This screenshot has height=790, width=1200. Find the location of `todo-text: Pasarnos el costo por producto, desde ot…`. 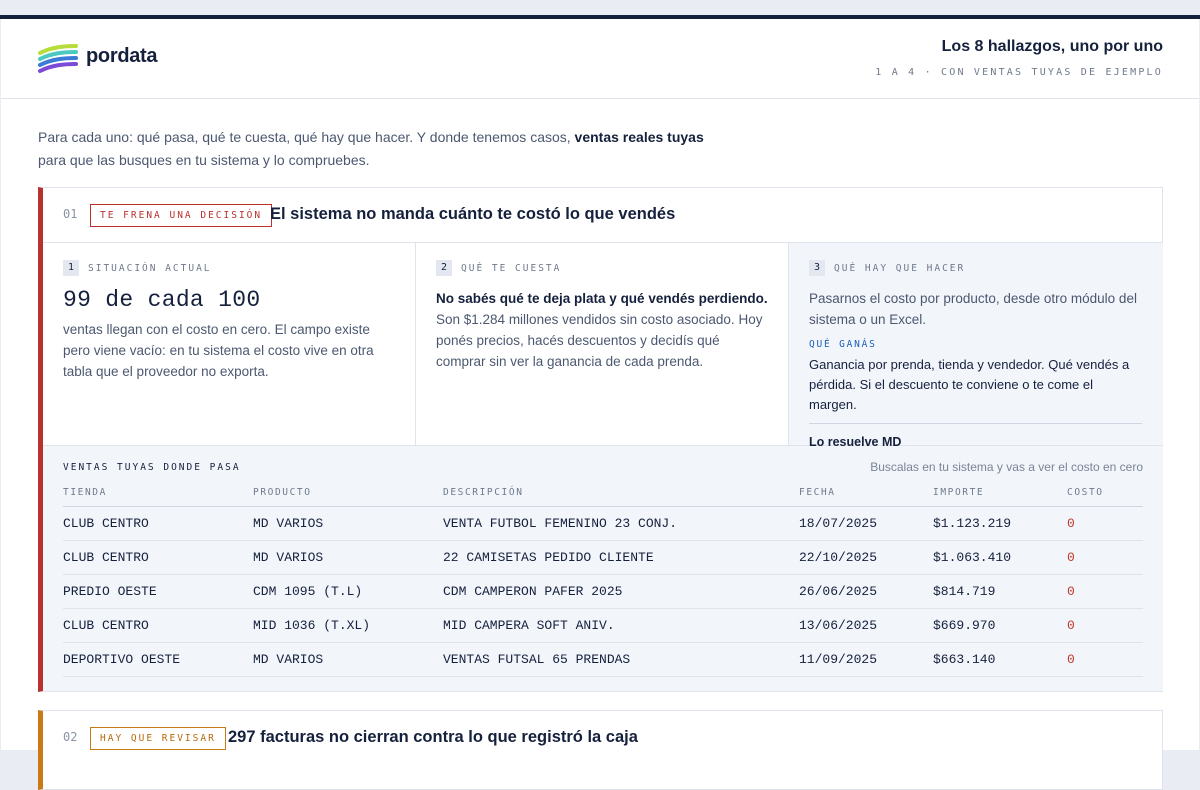

todo-text: Pasarnos el costo por producto, desde ot… is located at coordinates (973, 309).